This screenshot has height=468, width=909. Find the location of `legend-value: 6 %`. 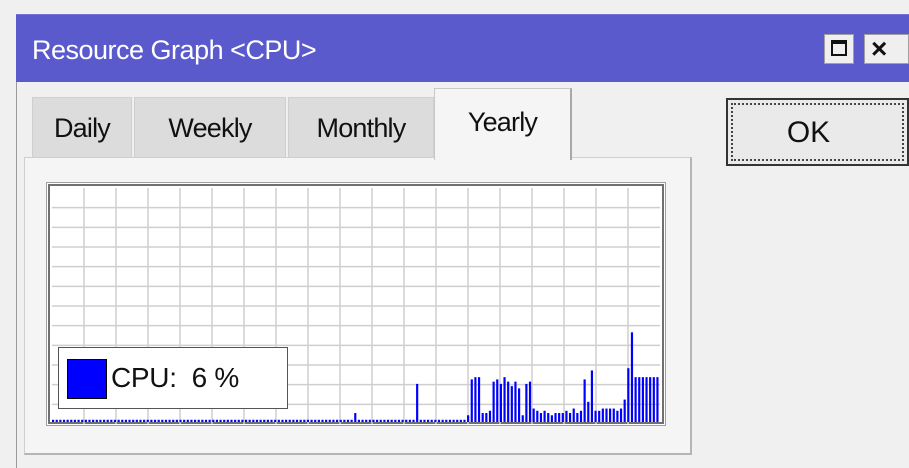

legend-value: 6 % is located at coordinates (215, 377).